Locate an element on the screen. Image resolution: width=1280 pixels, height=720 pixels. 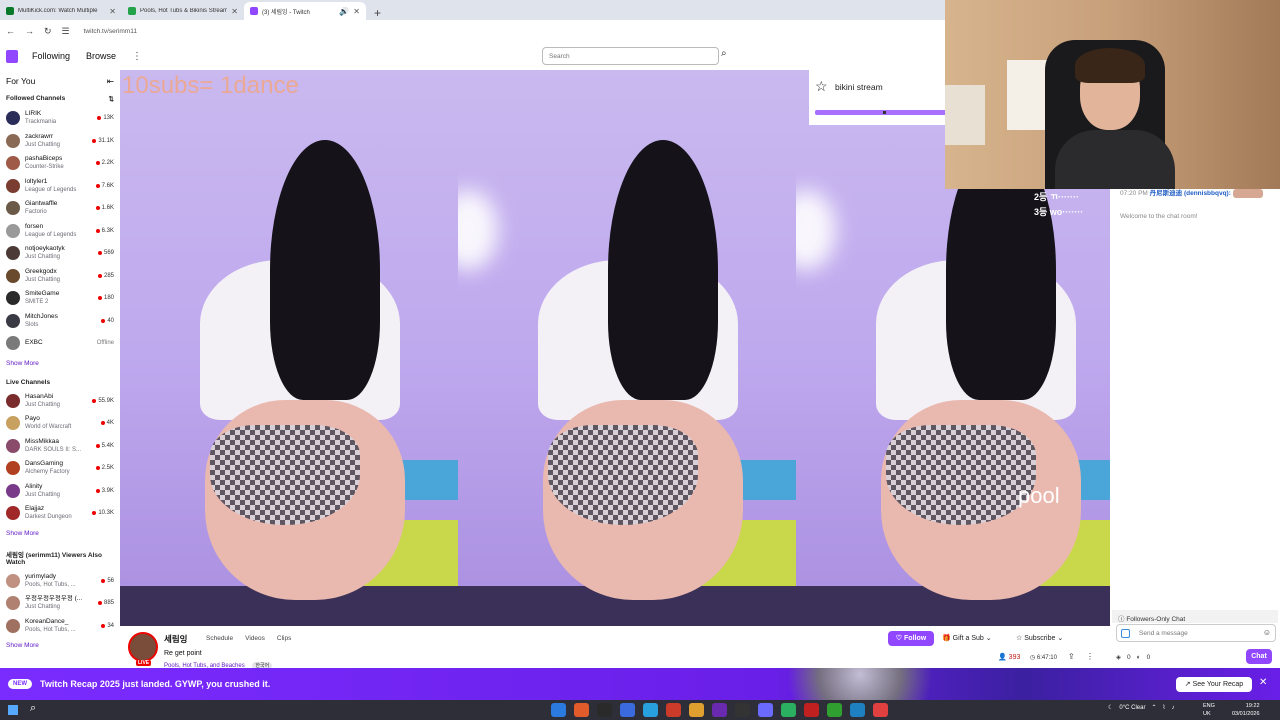
browser-tab-multikick: MultiKick.com: Watch Multiple ✕ is located at coordinates (61, 11).